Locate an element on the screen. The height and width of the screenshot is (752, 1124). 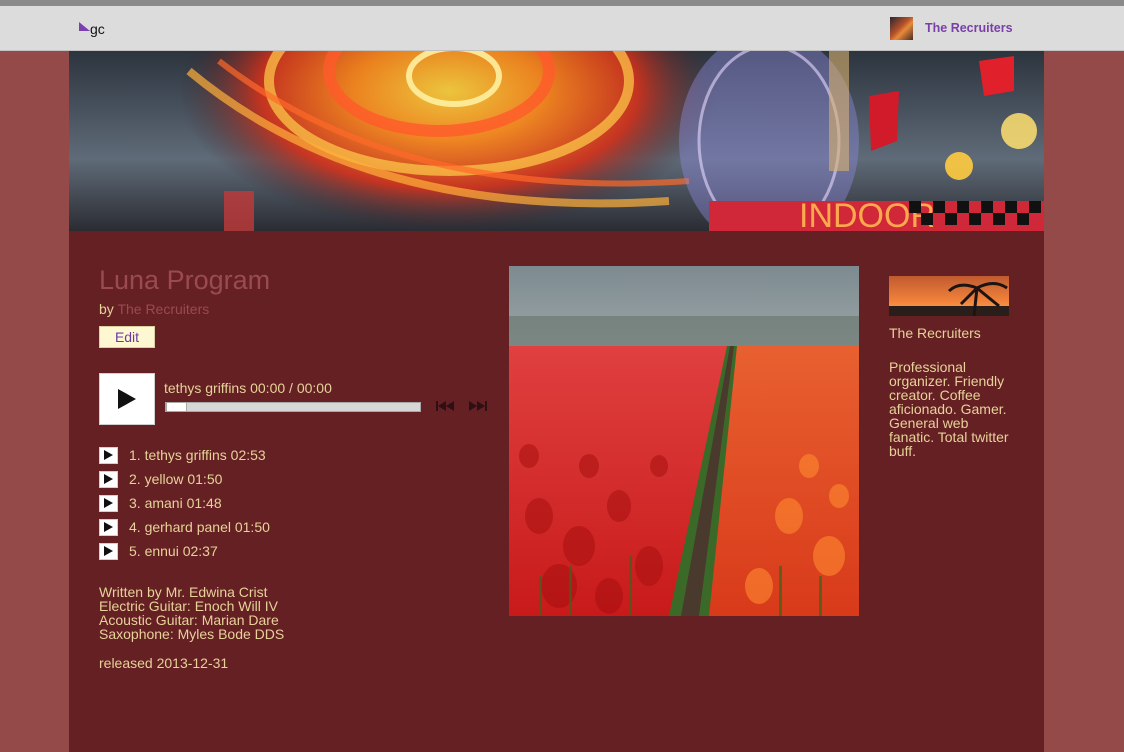
previous-track-button is located at coordinates (445, 406).